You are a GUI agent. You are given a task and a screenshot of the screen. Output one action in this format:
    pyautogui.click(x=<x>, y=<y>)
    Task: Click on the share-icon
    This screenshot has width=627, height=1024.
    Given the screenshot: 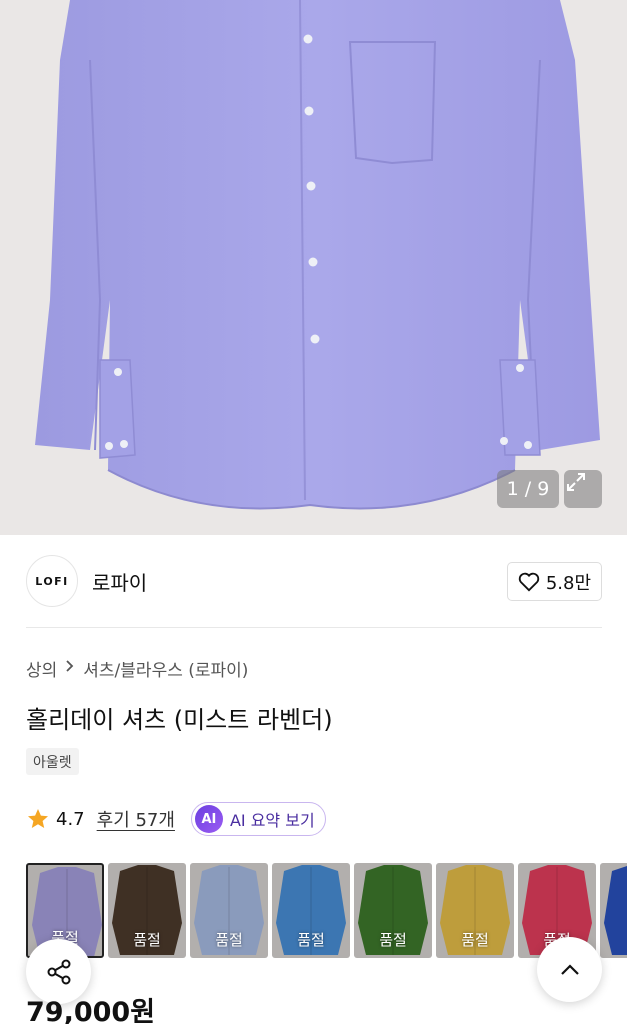 What is the action you would take?
    pyautogui.click(x=58, y=971)
    